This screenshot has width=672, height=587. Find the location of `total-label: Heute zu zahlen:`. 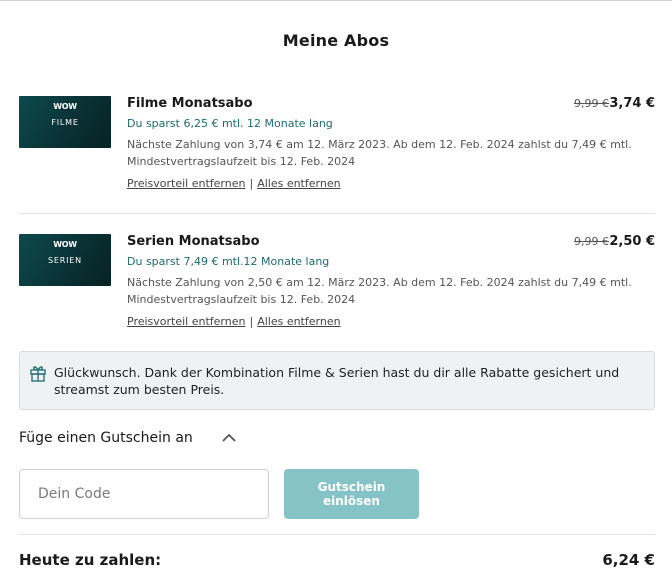

total-label: Heute zu zahlen: is located at coordinates (90, 560).